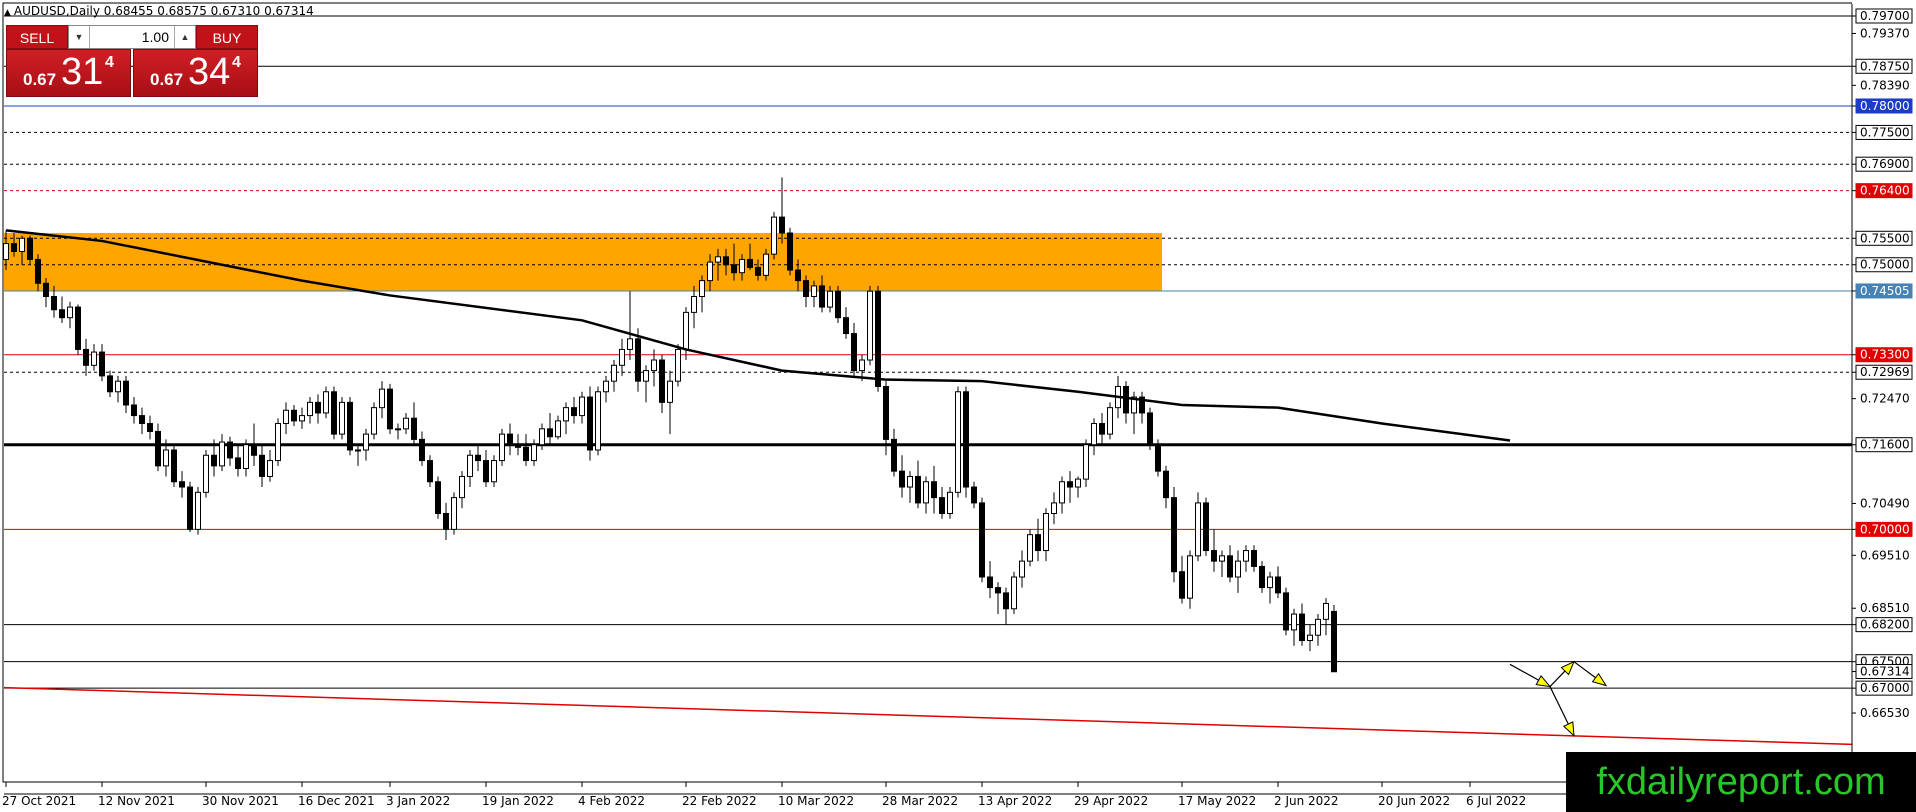 The image size is (1916, 812). I want to click on time-label: 30 Nov 2021, so click(240, 801).